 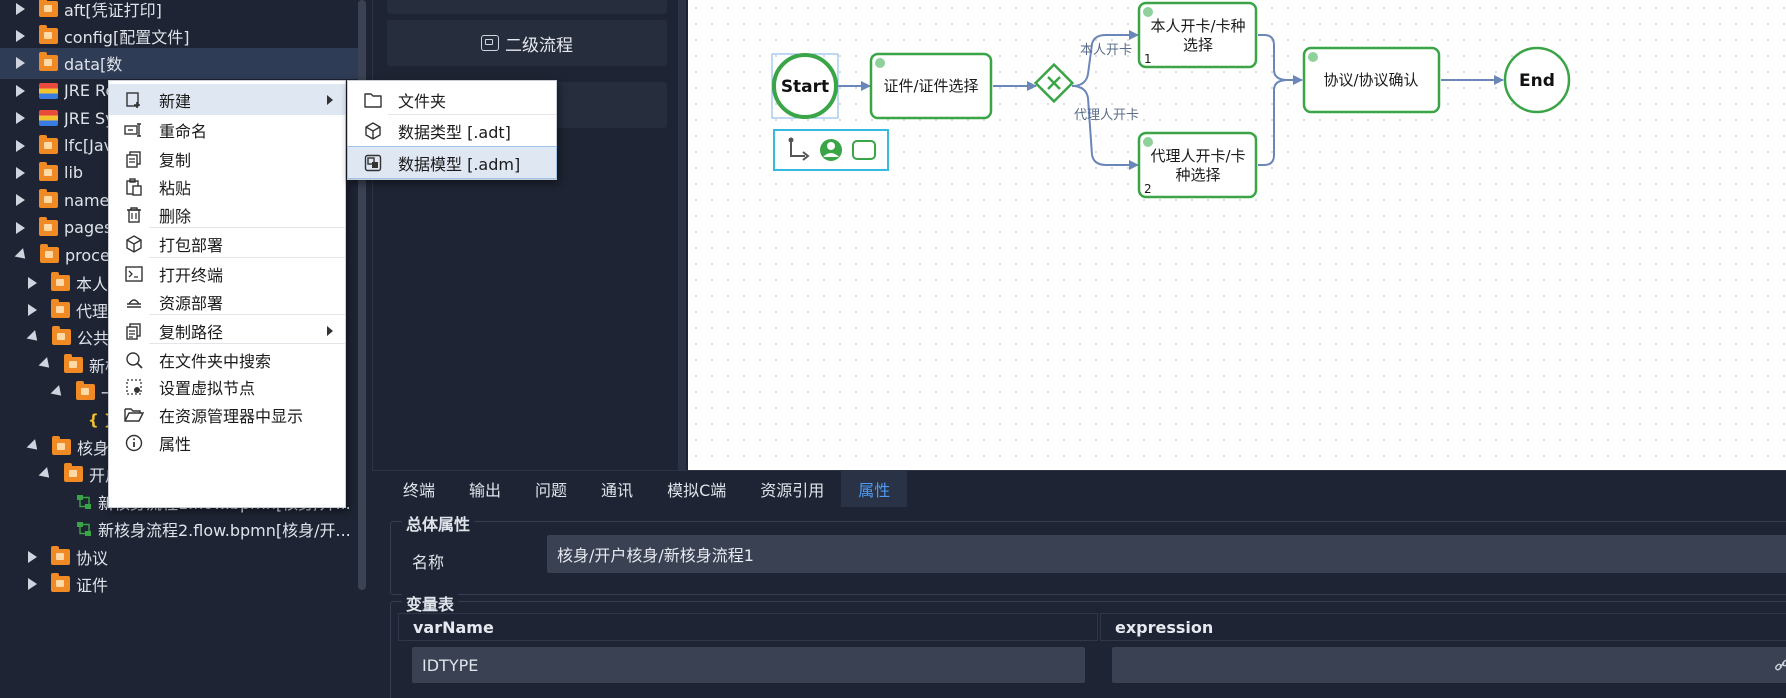 What do you see at coordinates (180, 583) in the screenshot?
I see `tree-item: 证件` at bounding box center [180, 583].